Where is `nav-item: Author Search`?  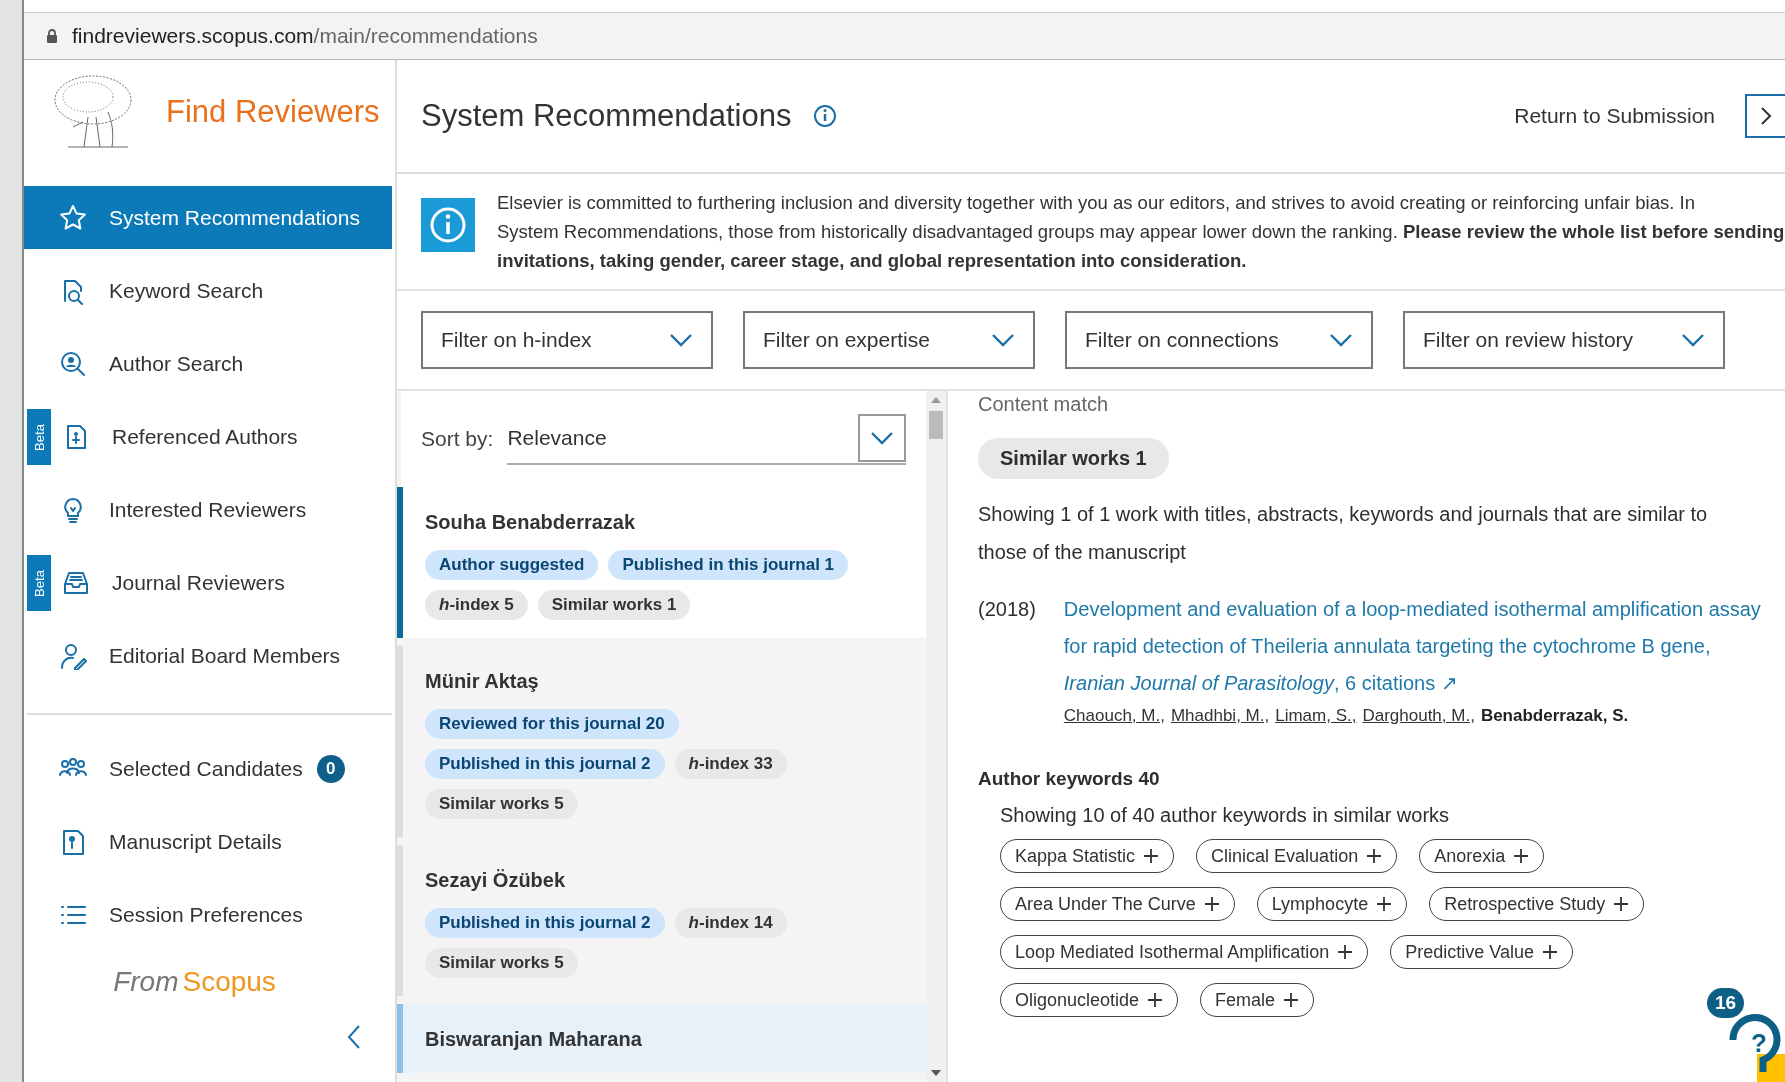 nav-item: Author Search is located at coordinates (208, 363).